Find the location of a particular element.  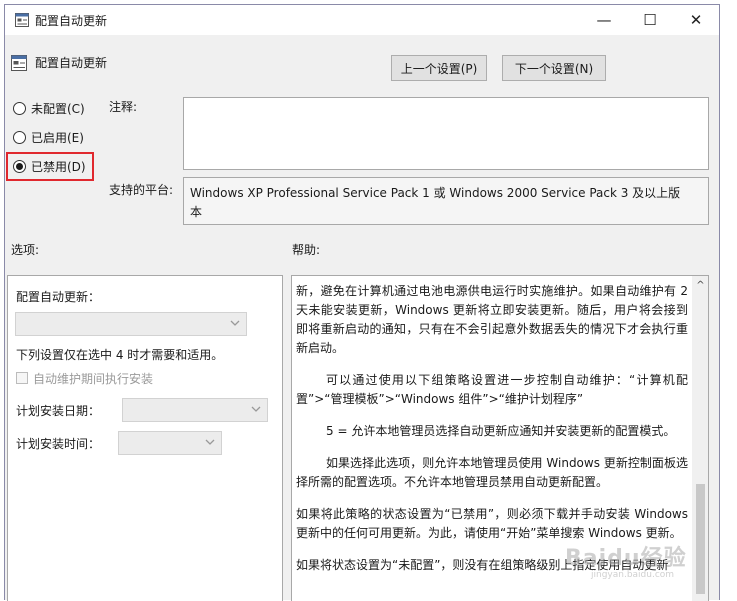

help-label: 帮助: is located at coordinates (306, 250).